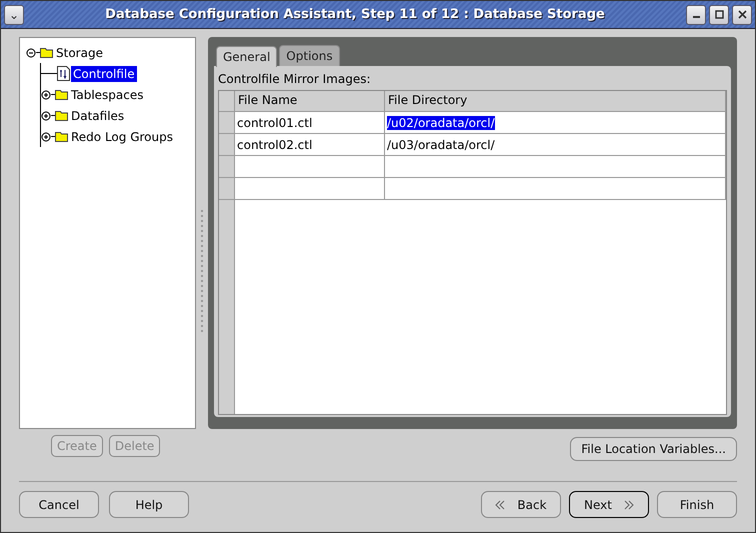 The image size is (756, 533). Describe the element at coordinates (309, 55) in the screenshot. I see `tab: Options` at that location.